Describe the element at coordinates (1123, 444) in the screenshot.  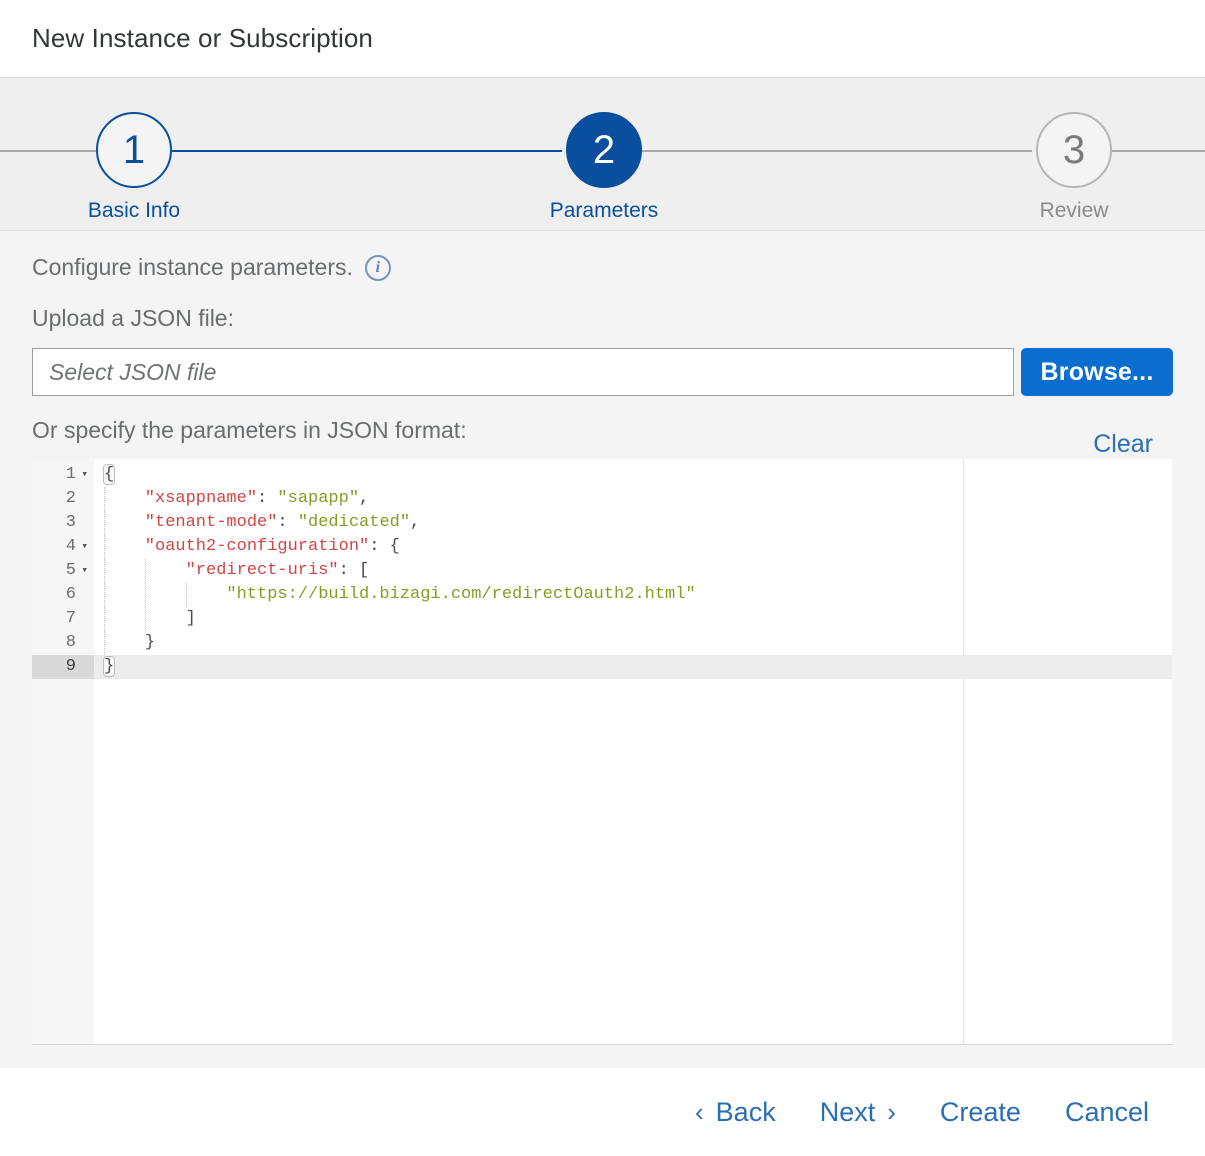
I see `clear-link: Clear` at that location.